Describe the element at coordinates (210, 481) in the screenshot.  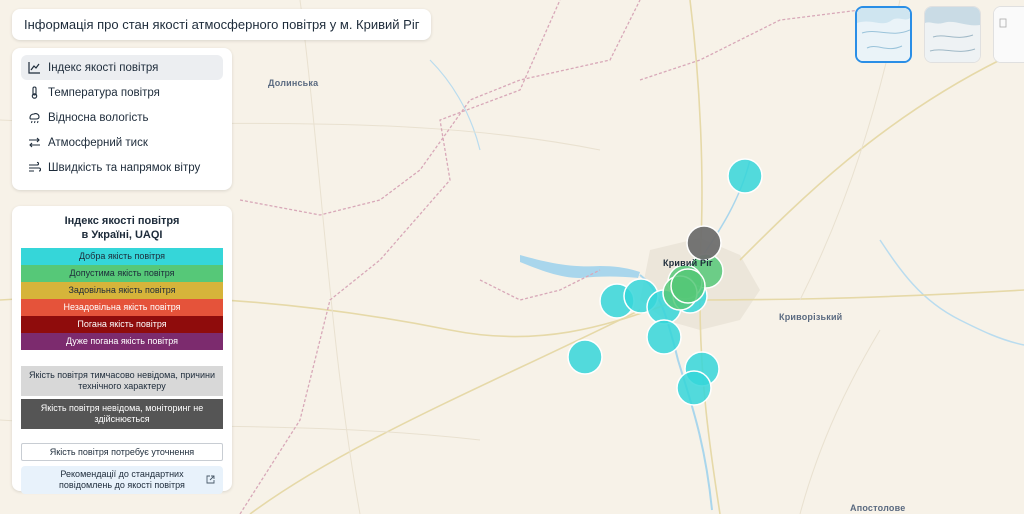
I see `external-link-icon` at that location.